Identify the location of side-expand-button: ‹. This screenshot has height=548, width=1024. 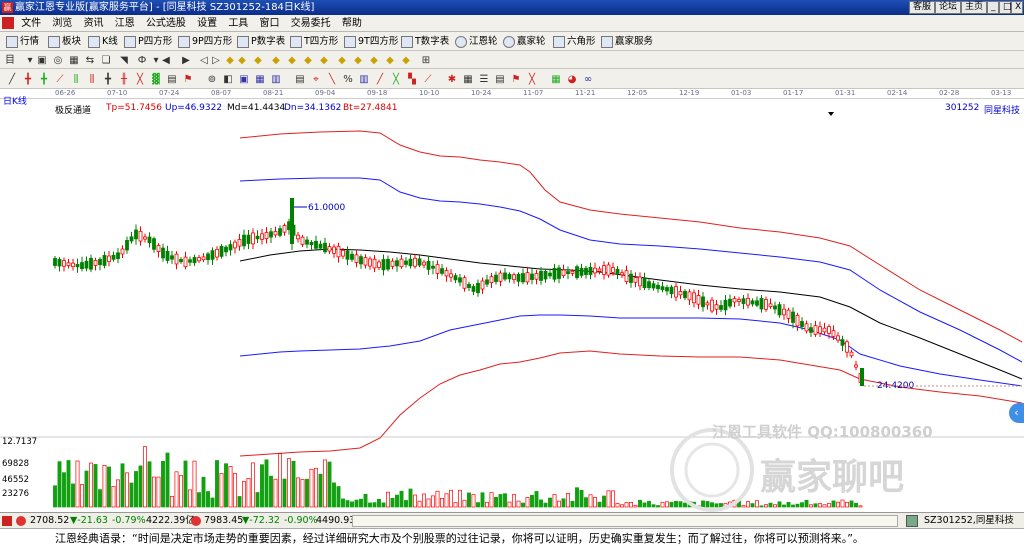
(1016, 413).